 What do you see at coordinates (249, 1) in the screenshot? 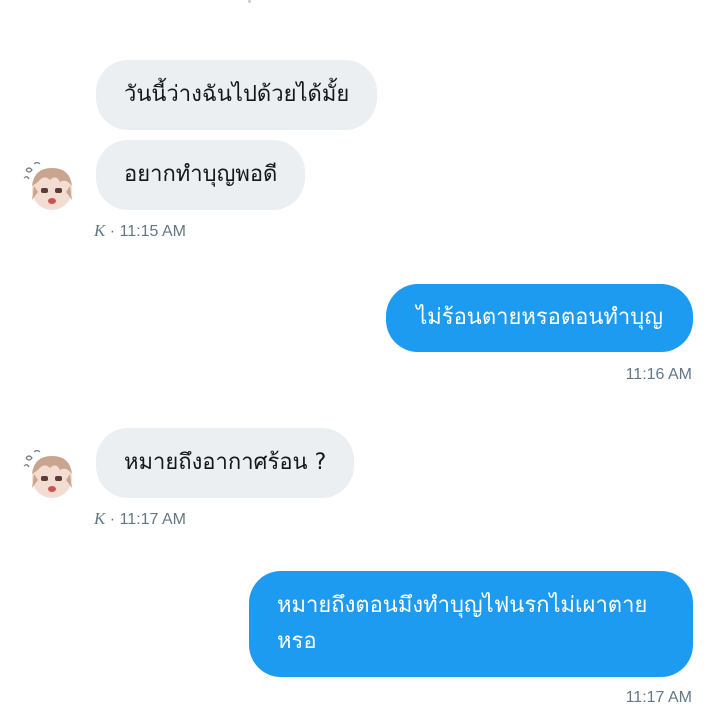
I see `top-divider-dot` at bounding box center [249, 1].